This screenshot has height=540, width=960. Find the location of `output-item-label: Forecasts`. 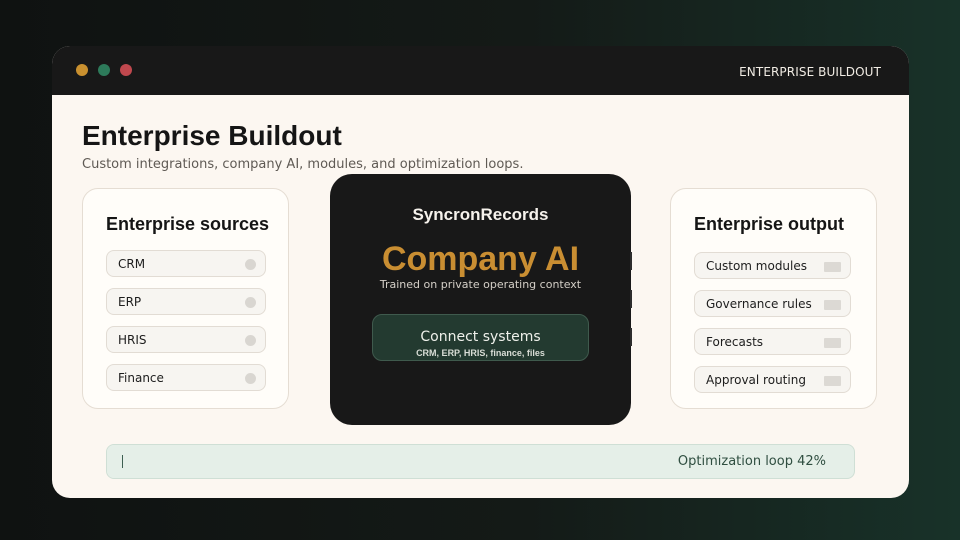

output-item-label: Forecasts is located at coordinates (735, 342).